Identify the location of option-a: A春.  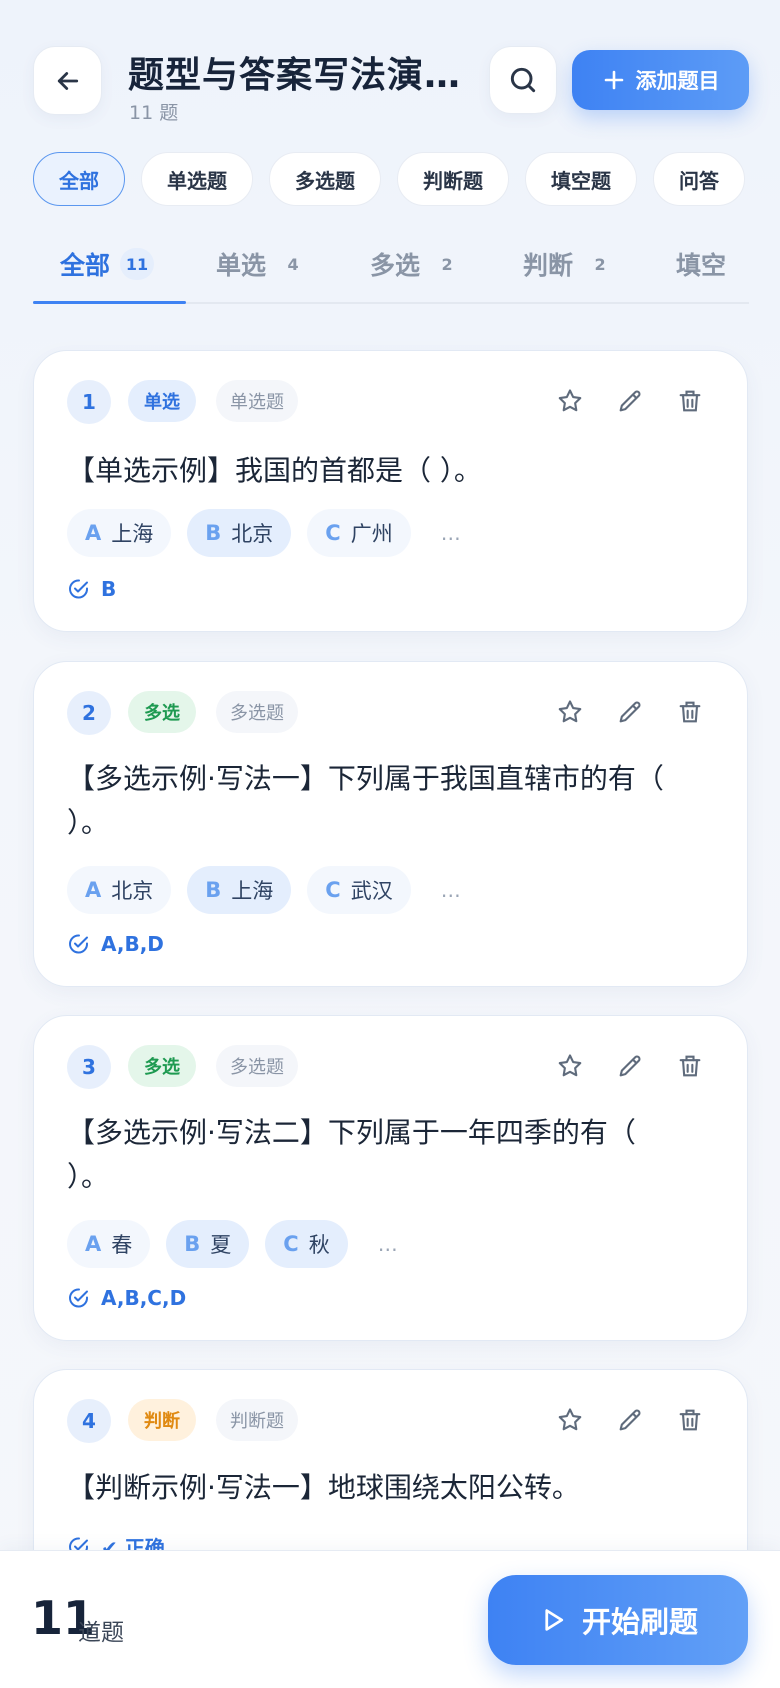
(109, 1244).